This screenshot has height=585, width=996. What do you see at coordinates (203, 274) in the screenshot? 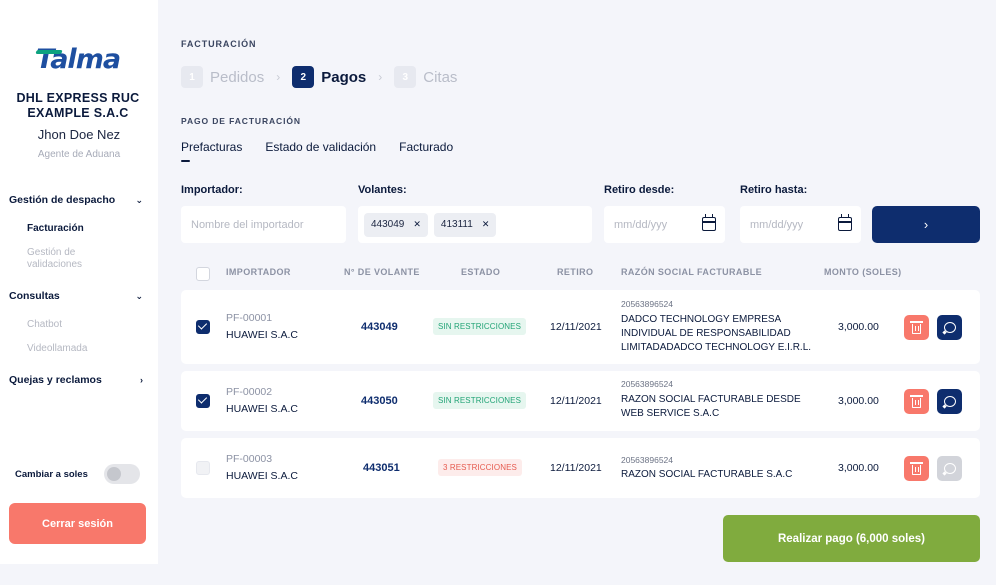
I see `select-all-checkbox` at bounding box center [203, 274].